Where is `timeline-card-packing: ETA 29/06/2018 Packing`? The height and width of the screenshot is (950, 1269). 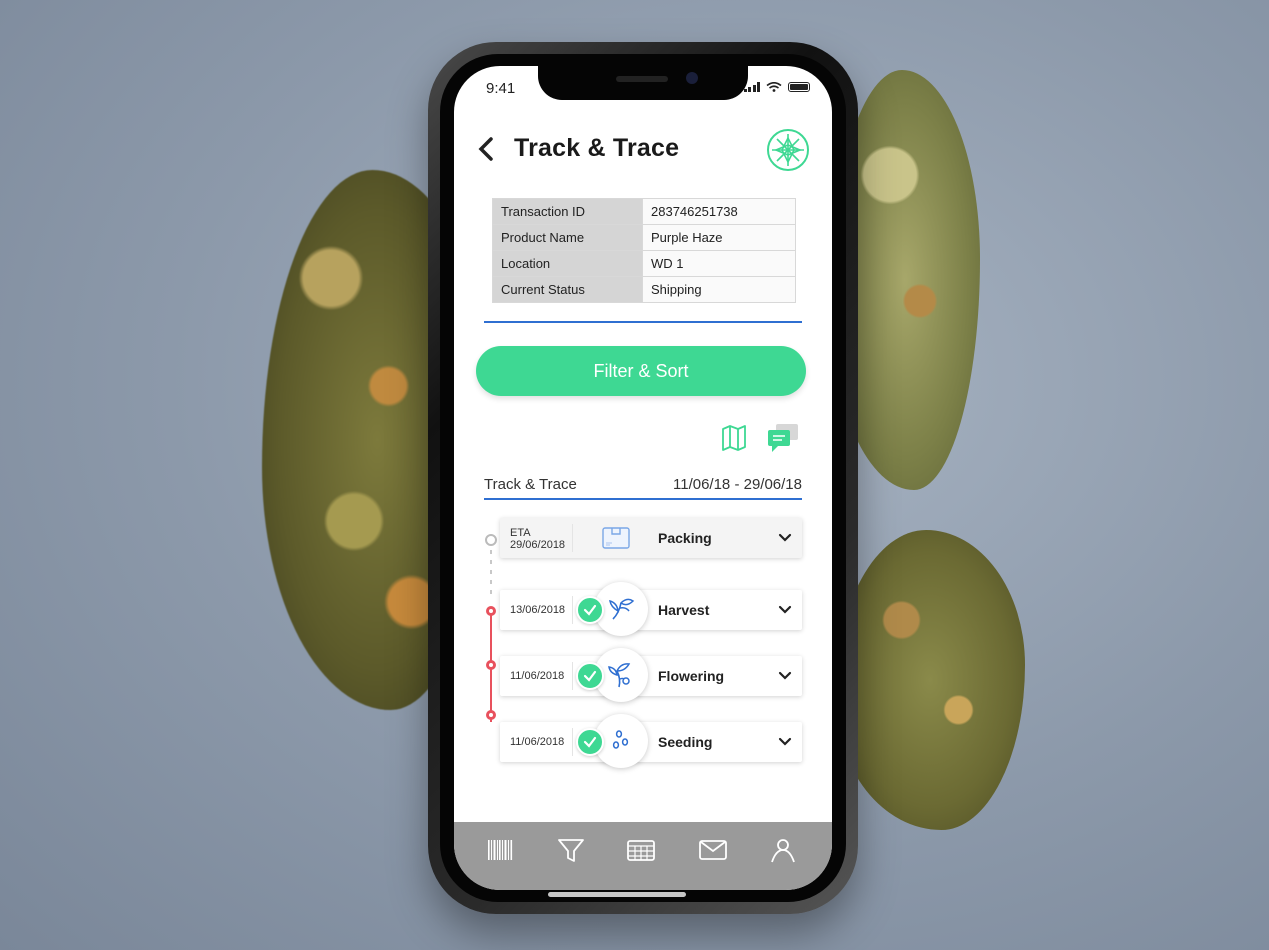 timeline-card-packing: ETA 29/06/2018 Packing is located at coordinates (651, 538).